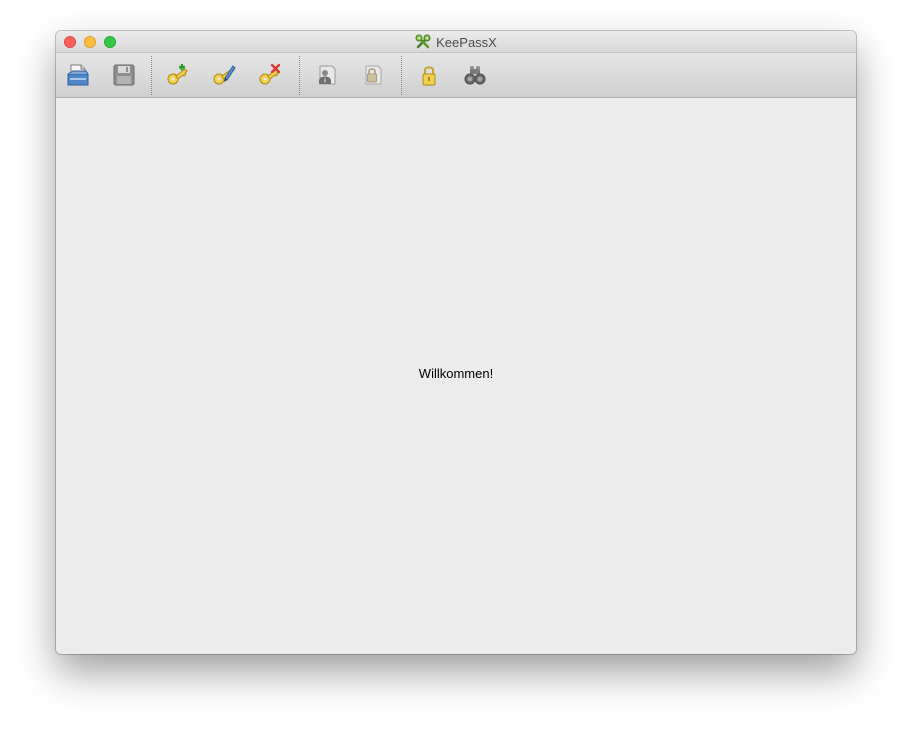 The image size is (912, 734). I want to click on welcome-message: Willkommen!, so click(456, 373).